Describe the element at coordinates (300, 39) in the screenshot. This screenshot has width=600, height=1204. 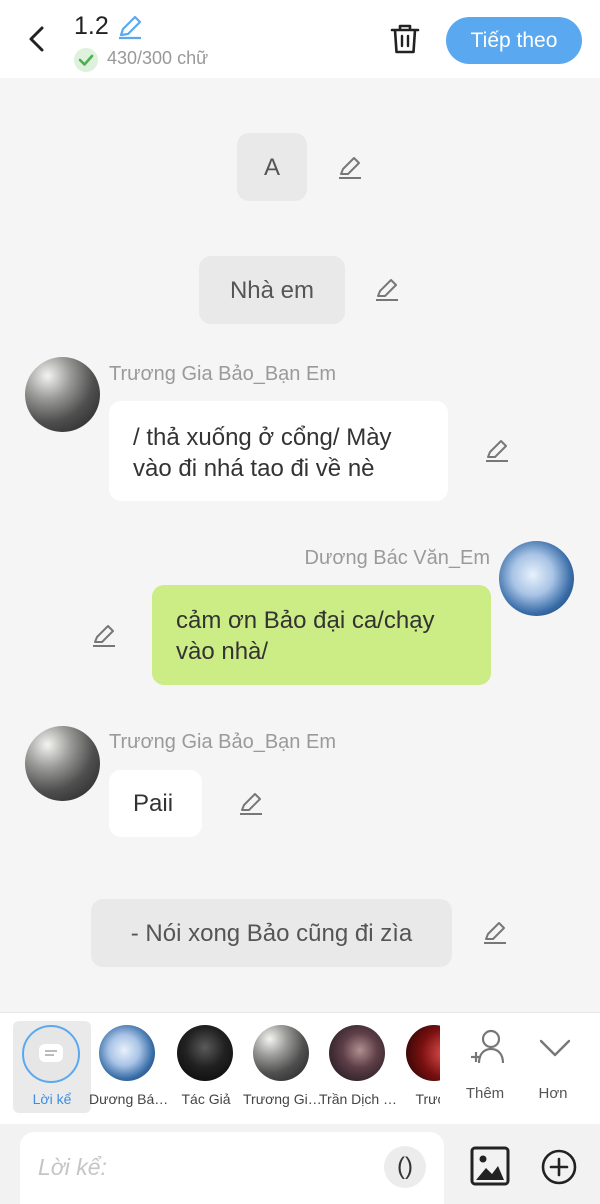
I see `top-bar: 1.2 430/300 chữ Tiếp theo` at that location.